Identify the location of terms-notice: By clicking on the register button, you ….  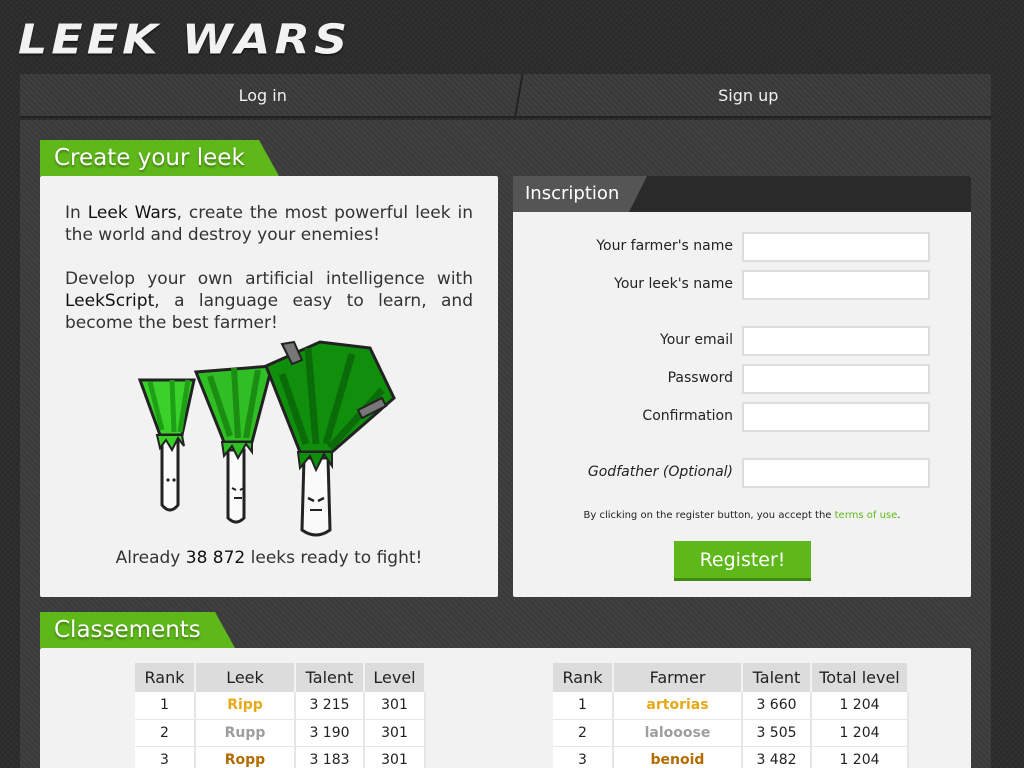
(742, 515).